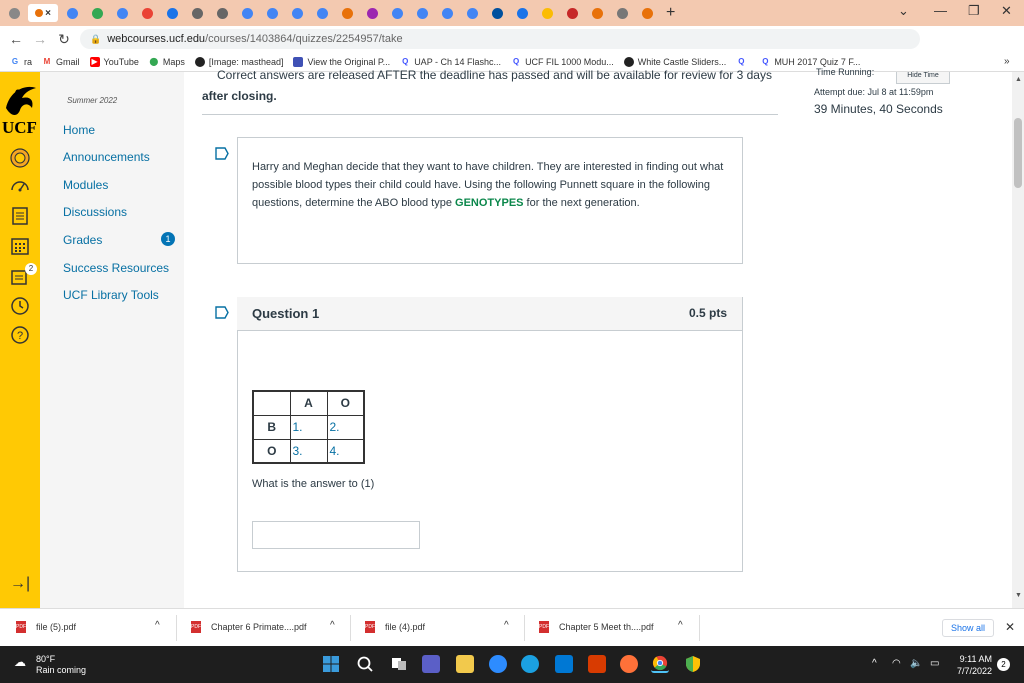 This screenshot has width=1024, height=683. I want to click on tray-overflow-icon: ^, so click(874, 663).